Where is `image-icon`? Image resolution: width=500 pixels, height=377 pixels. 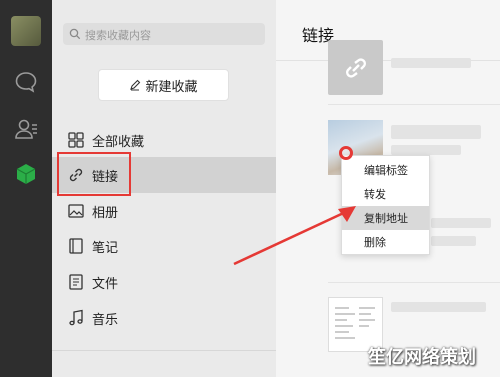
image-icon is located at coordinates (76, 211).